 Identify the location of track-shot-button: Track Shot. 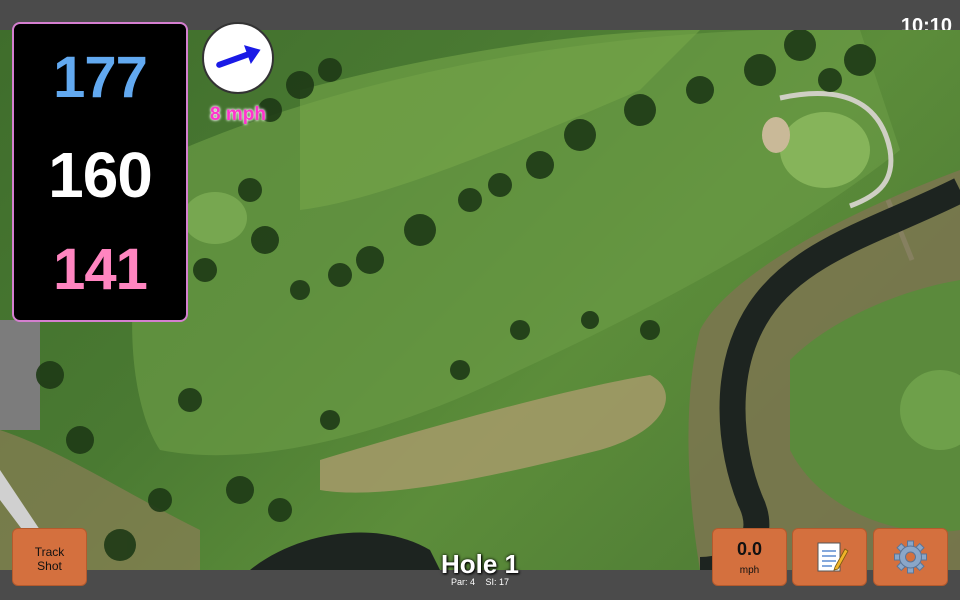
(49, 557).